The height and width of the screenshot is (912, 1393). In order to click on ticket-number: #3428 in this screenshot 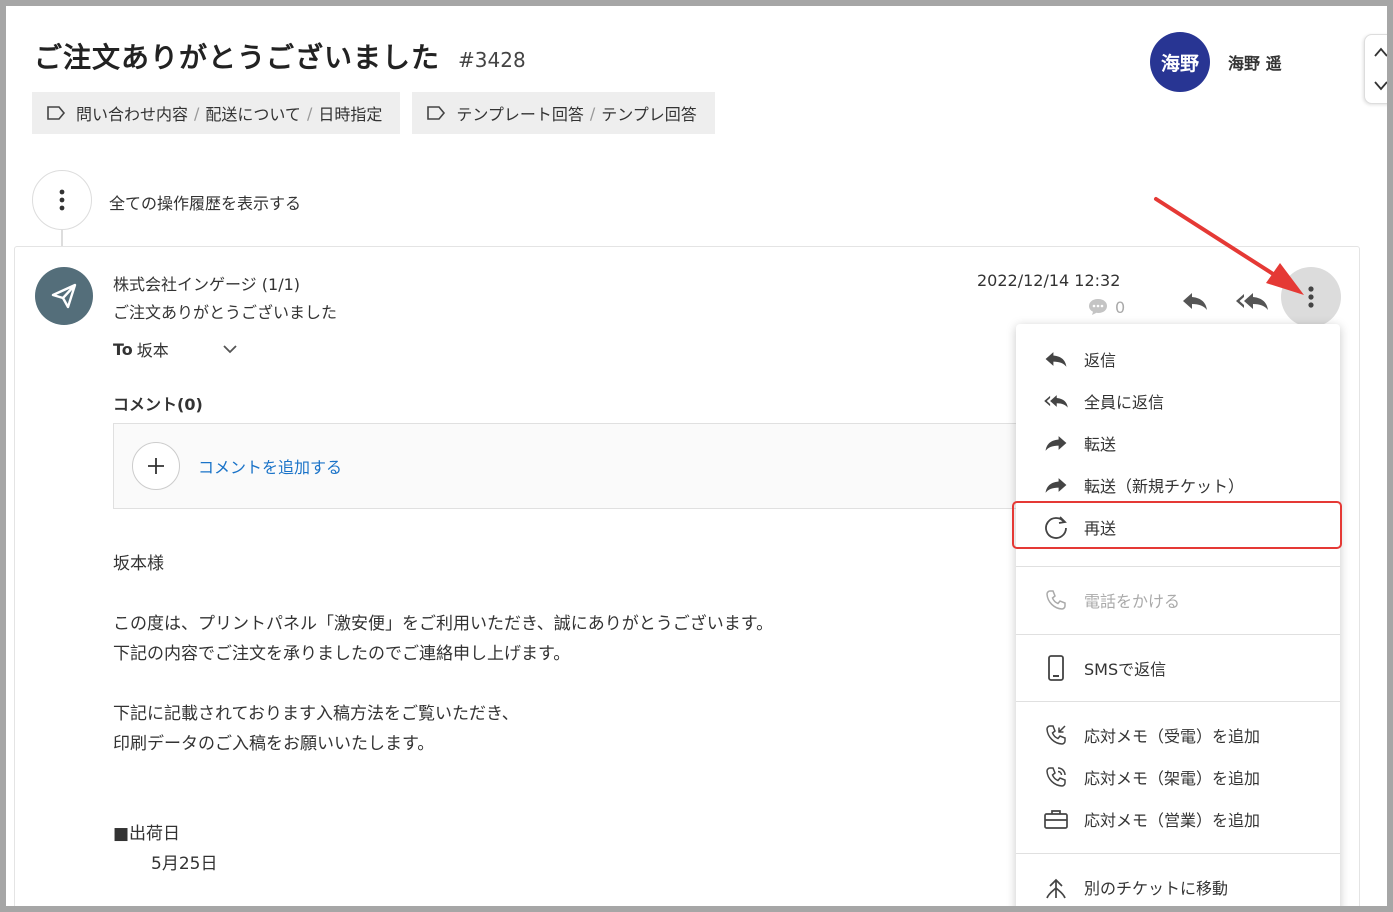, I will do `click(492, 60)`.